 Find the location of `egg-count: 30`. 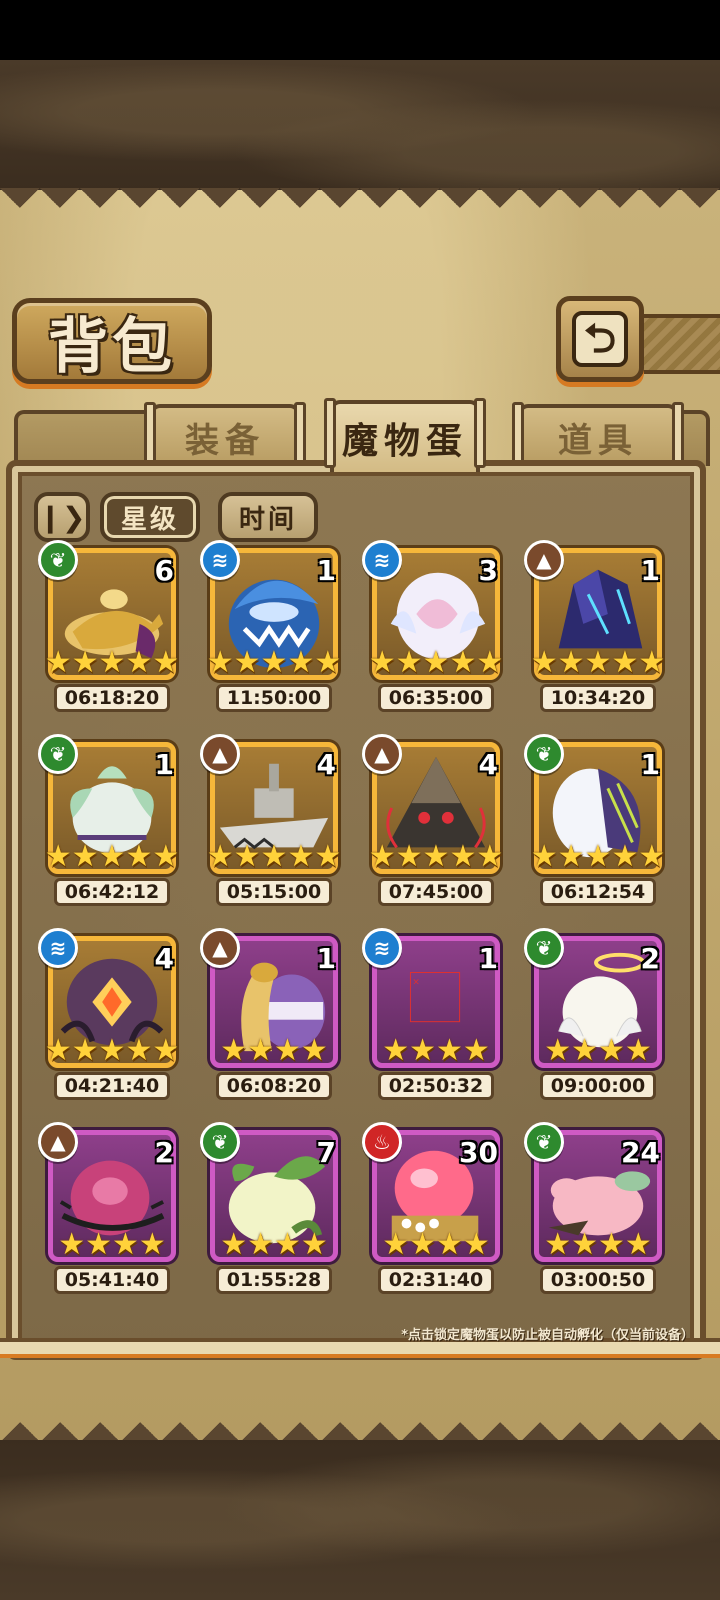

egg-count: 30 is located at coordinates (478, 1152).